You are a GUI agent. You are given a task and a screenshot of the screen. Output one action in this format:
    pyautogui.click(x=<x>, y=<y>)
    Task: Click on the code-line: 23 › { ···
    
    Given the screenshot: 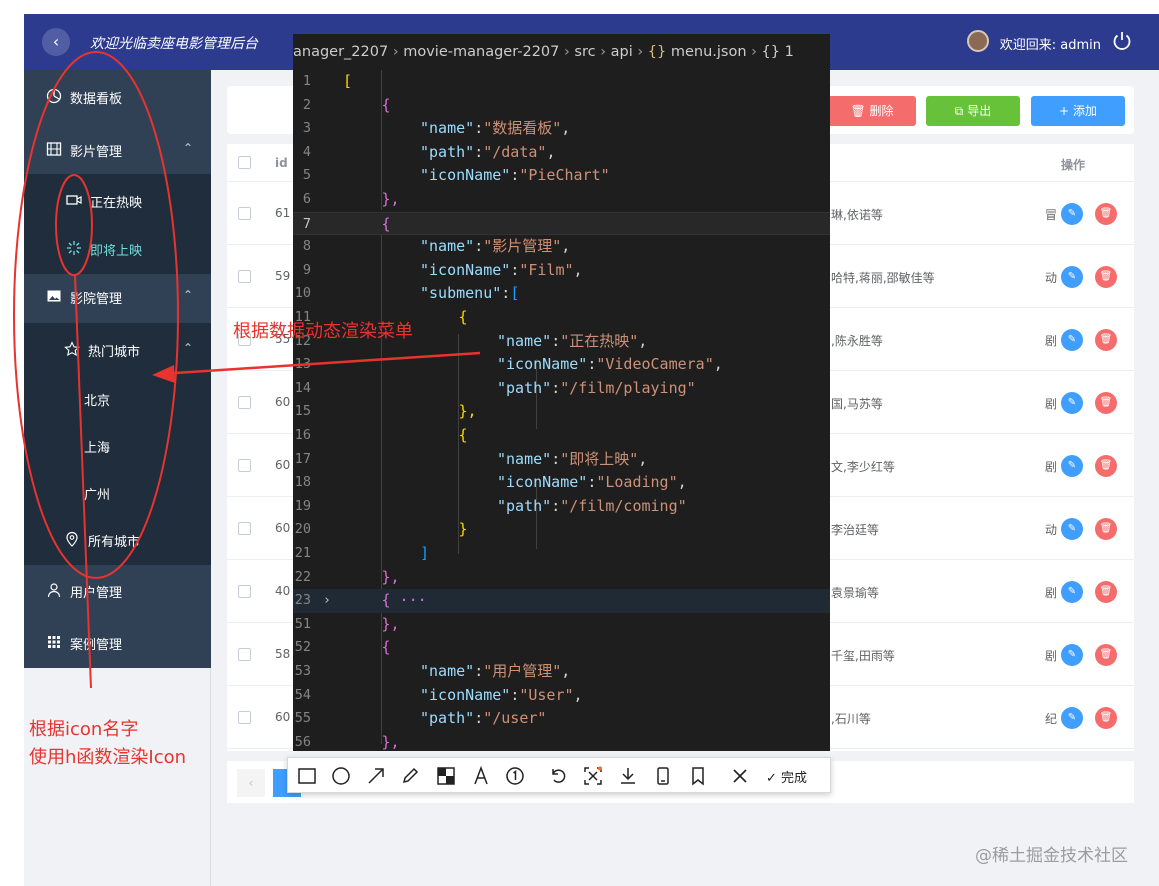 What is the action you would take?
    pyautogui.click(x=561, y=601)
    